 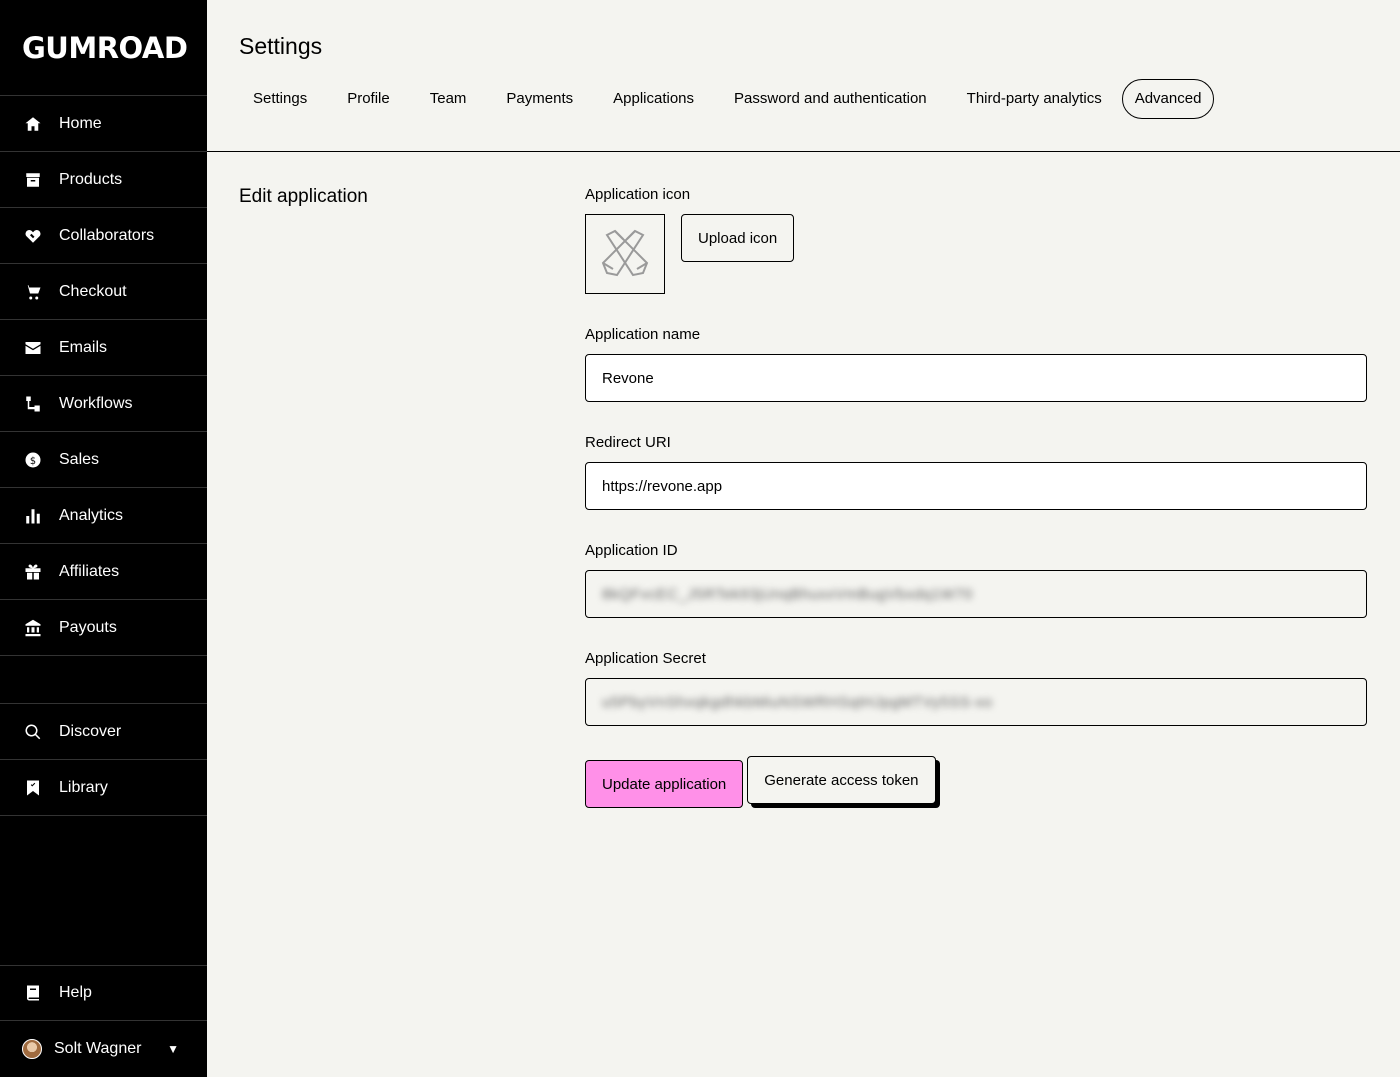 What do you see at coordinates (303, 196) in the screenshot?
I see `section-title: Edit application` at bounding box center [303, 196].